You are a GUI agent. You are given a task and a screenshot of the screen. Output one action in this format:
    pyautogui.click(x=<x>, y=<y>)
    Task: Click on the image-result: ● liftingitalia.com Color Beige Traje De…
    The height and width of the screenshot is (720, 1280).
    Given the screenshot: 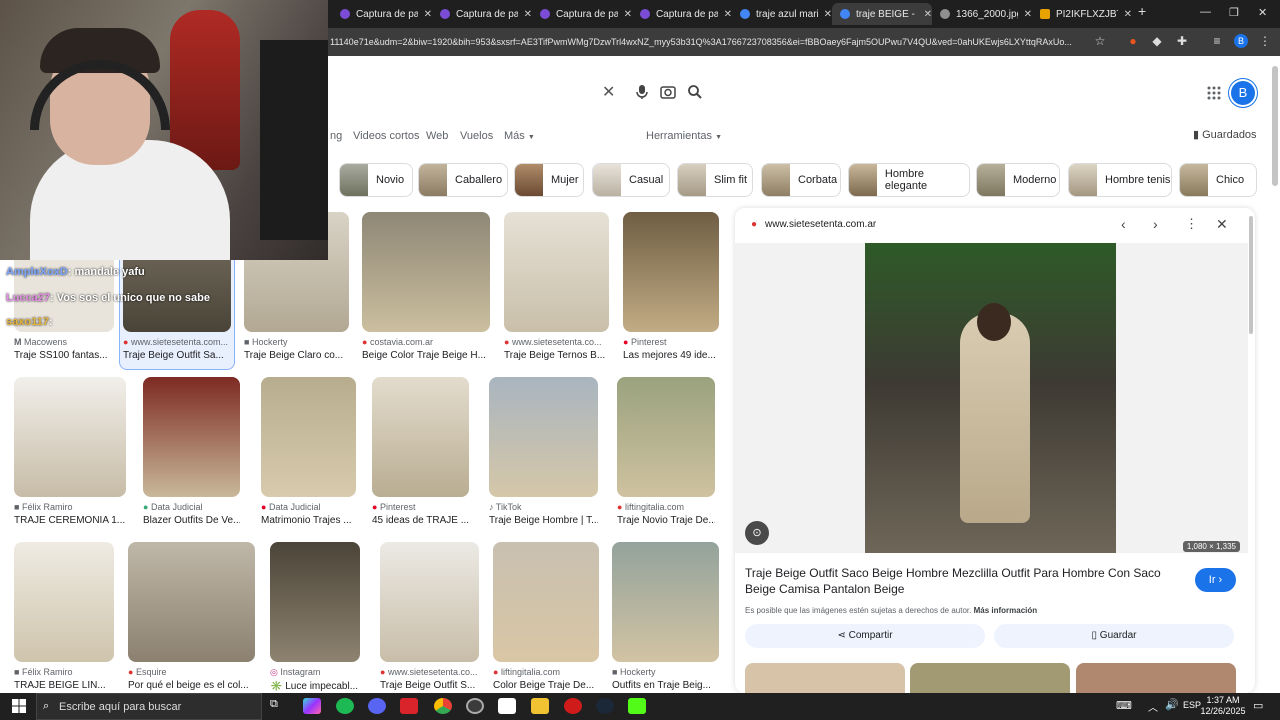 What is the action you would take?
    pyautogui.click(x=546, y=616)
    